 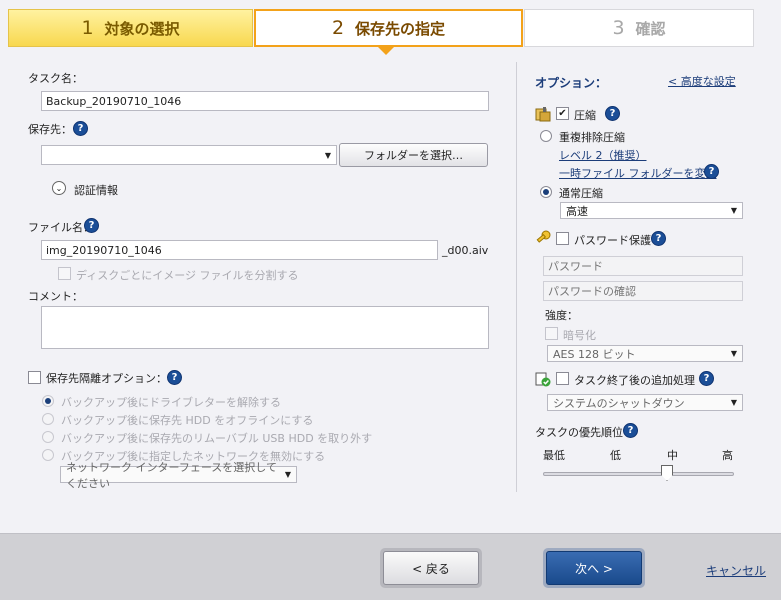 I want to click on back-button-frame: < 戻る, so click(x=431, y=568).